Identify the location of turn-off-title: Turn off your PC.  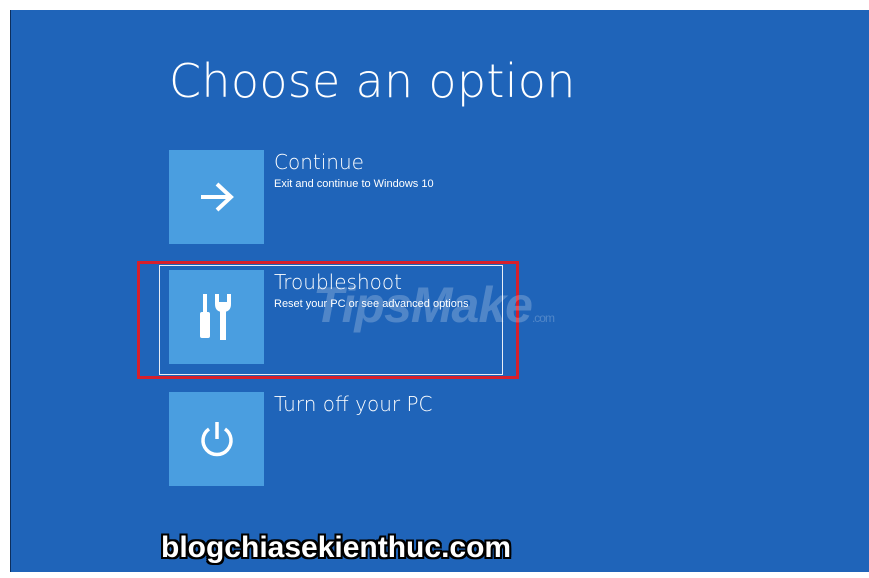
(353, 404).